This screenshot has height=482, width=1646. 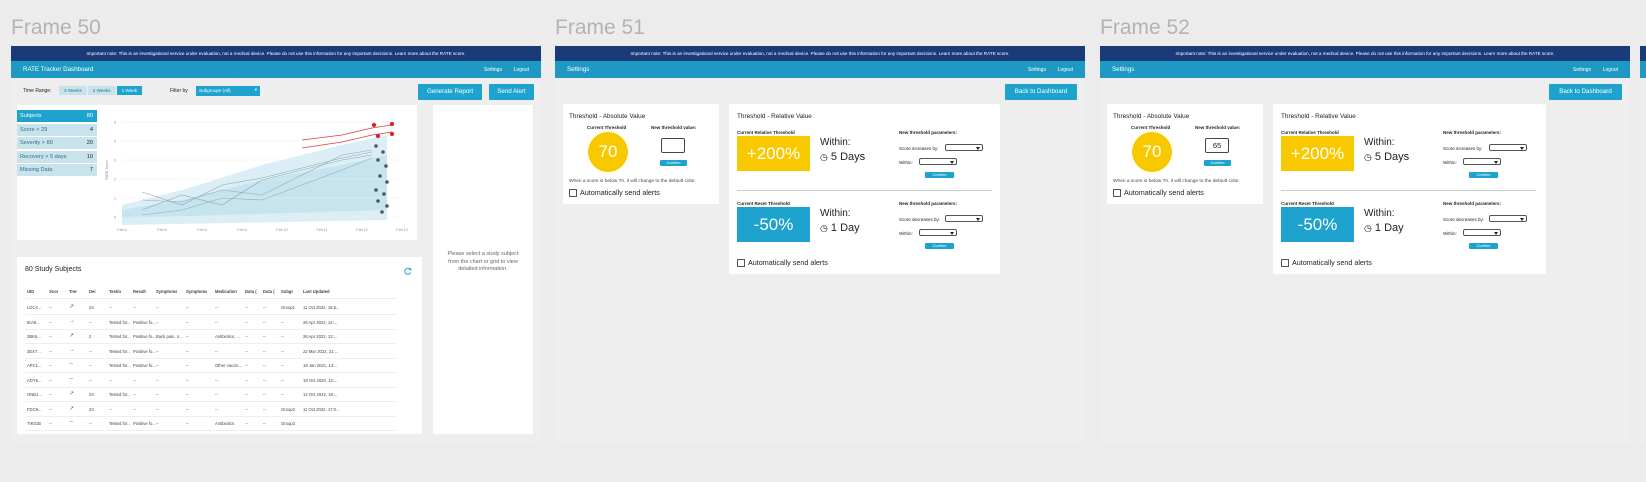 What do you see at coordinates (226, 291) in the screenshot?
I see `column-header: Medication` at bounding box center [226, 291].